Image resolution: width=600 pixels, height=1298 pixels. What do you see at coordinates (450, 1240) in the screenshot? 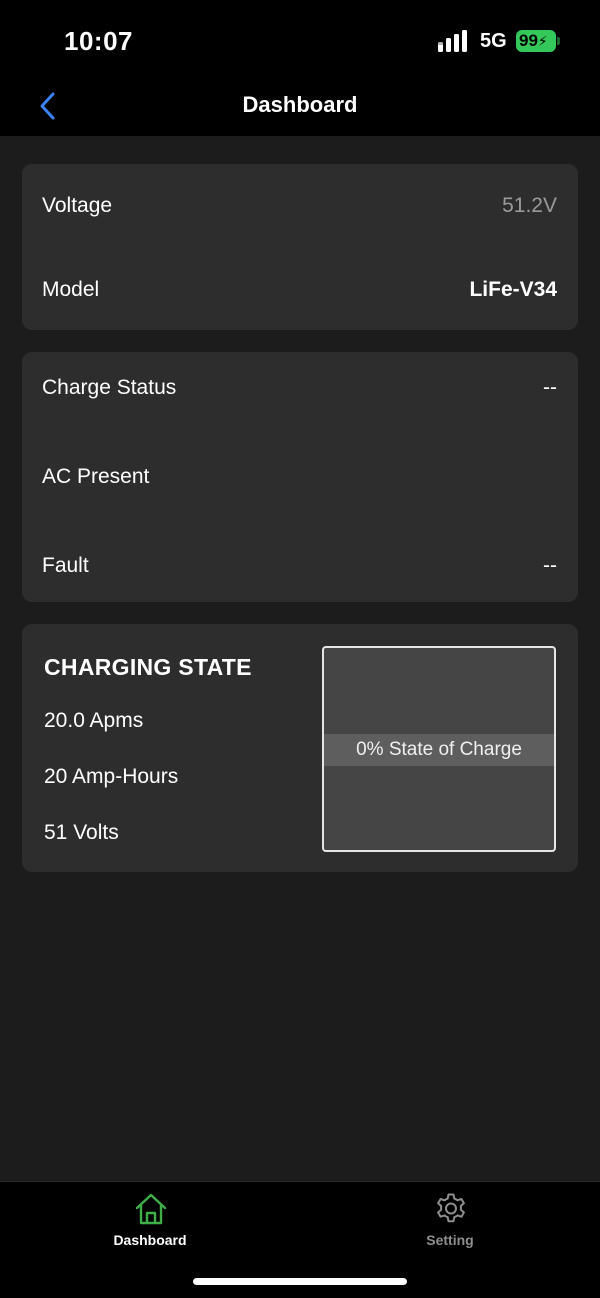
I see `tab-setting-label: Setting` at bounding box center [450, 1240].